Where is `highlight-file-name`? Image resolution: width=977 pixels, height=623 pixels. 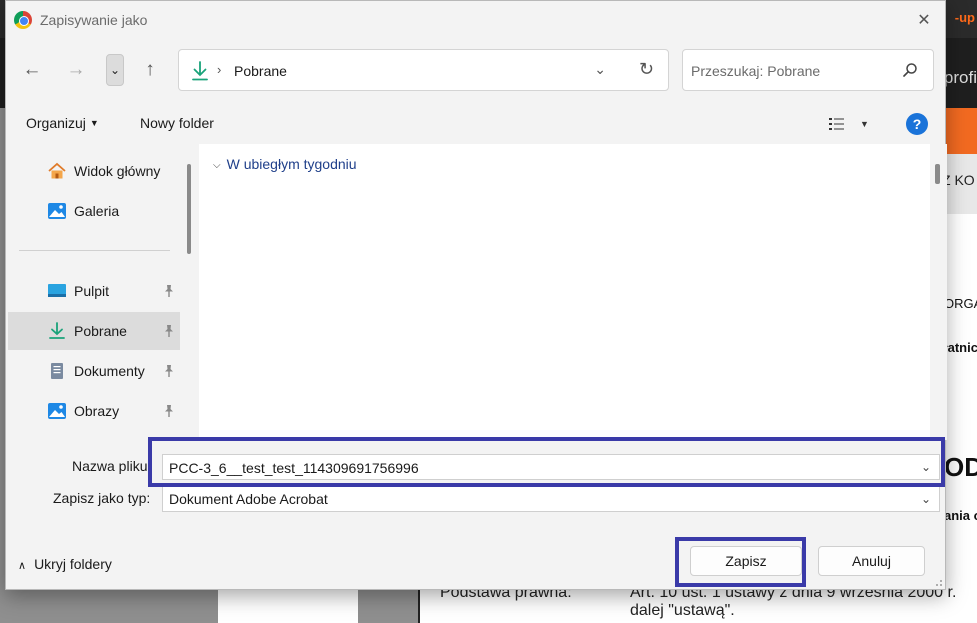
highlight-file-name is located at coordinates (546, 462).